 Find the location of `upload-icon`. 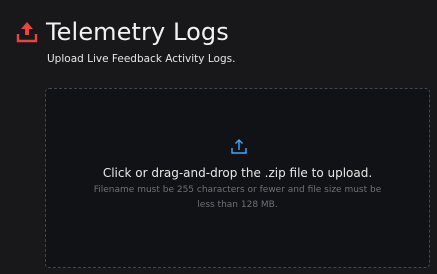

upload-icon is located at coordinates (27, 32).